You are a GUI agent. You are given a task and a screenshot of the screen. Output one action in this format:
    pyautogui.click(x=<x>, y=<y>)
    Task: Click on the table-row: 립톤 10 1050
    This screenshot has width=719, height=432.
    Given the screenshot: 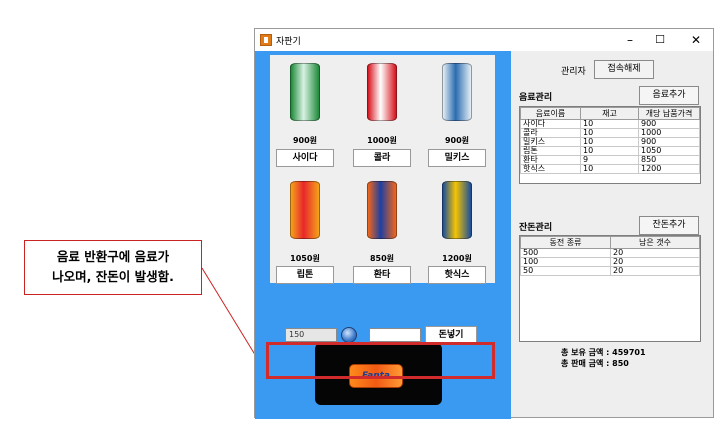 What is the action you would take?
    pyautogui.click(x=610, y=151)
    